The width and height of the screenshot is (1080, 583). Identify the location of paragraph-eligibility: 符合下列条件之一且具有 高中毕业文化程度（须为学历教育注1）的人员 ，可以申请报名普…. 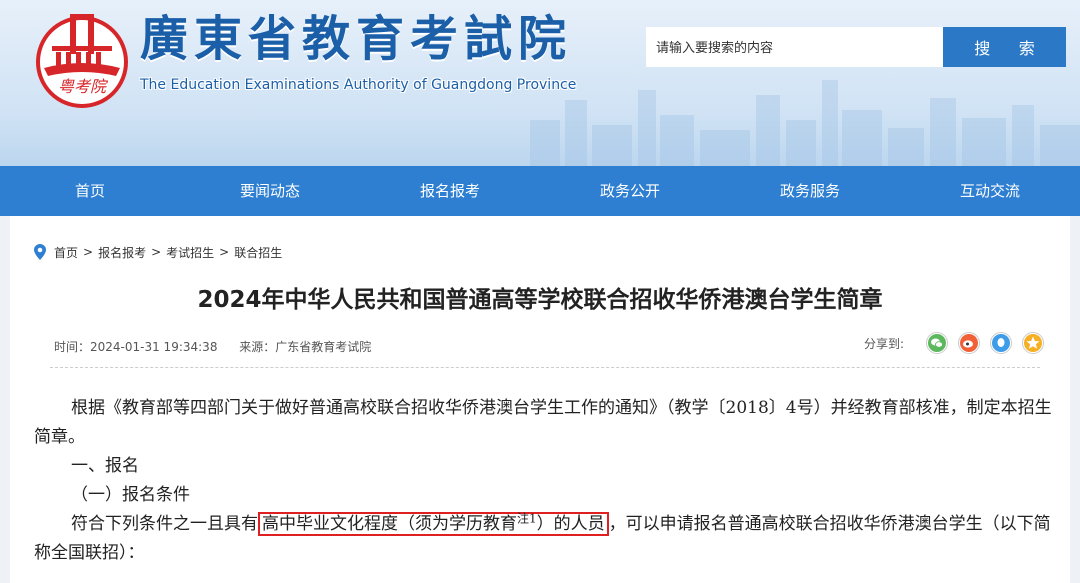
(543, 539).